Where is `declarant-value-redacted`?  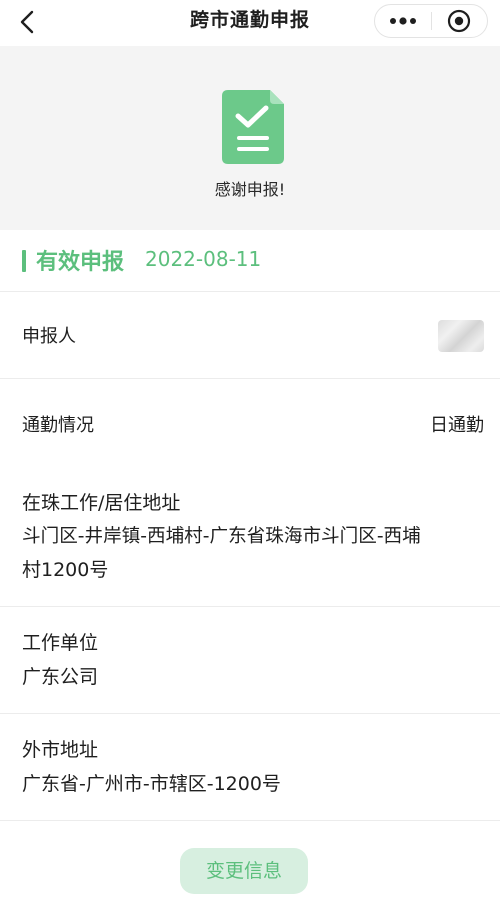 declarant-value-redacted is located at coordinates (461, 336).